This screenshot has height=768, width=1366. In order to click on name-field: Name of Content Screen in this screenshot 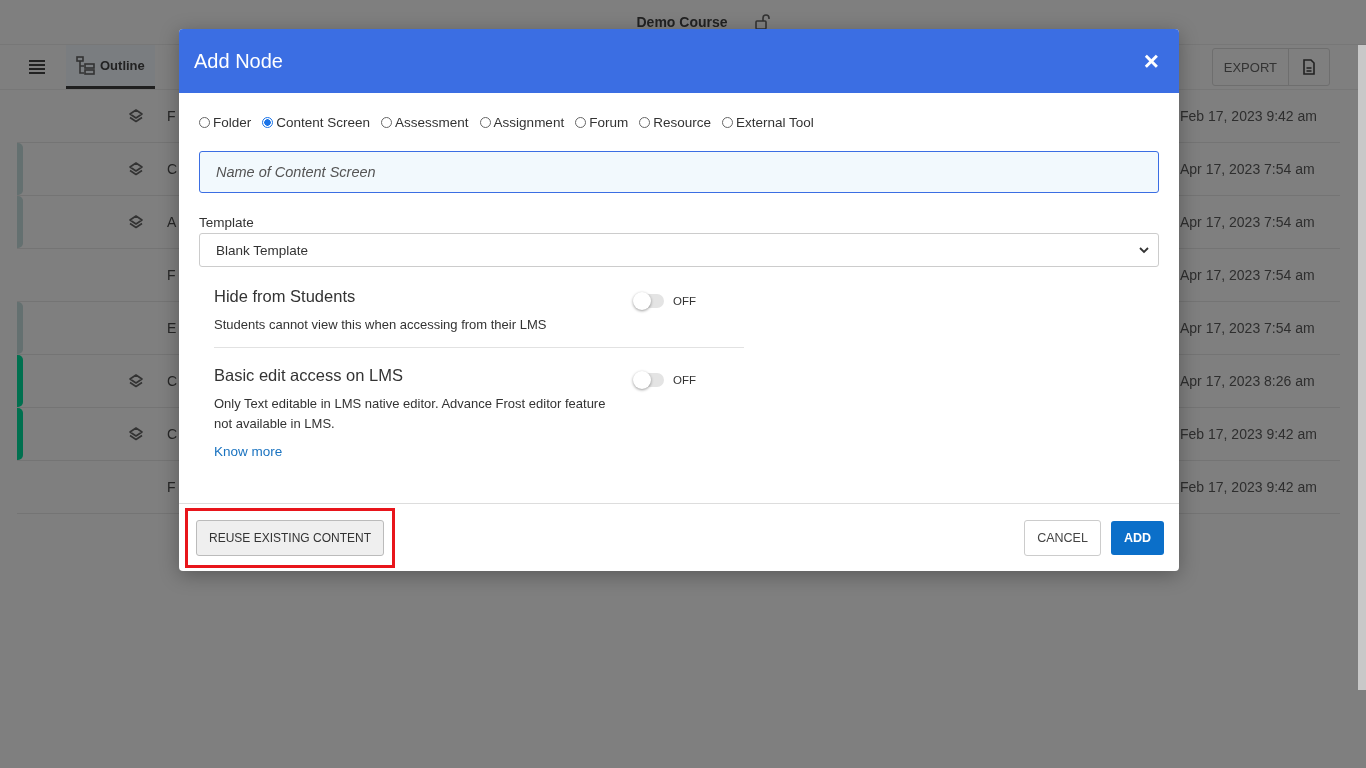, I will do `click(679, 172)`.